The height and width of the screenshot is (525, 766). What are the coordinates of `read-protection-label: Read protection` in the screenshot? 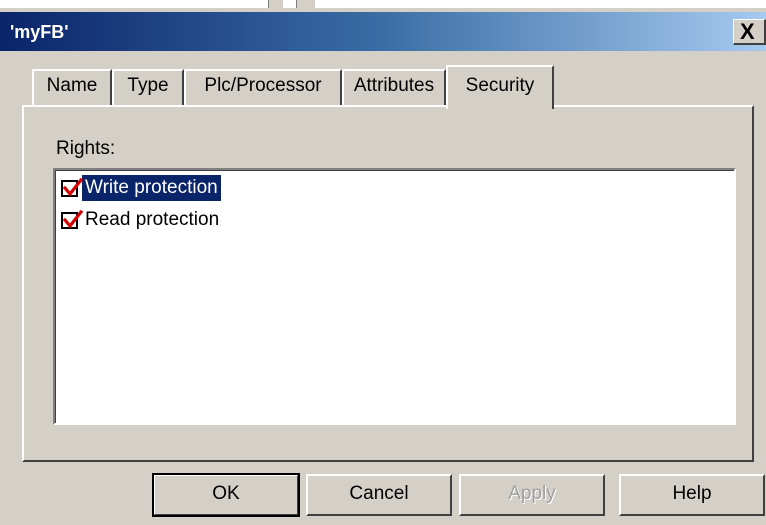 It's located at (152, 219).